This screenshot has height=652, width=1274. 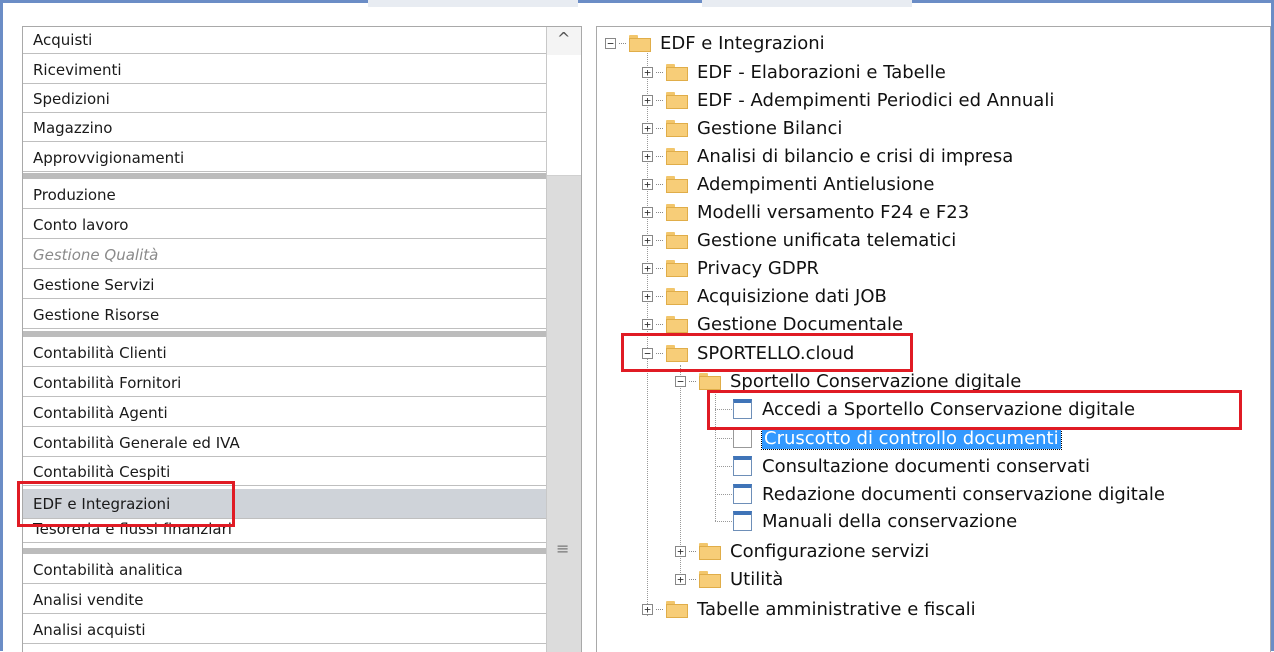 What do you see at coordinates (876, 381) in the screenshot?
I see `tree-node-label: Sportello Conservazione digitale` at bounding box center [876, 381].